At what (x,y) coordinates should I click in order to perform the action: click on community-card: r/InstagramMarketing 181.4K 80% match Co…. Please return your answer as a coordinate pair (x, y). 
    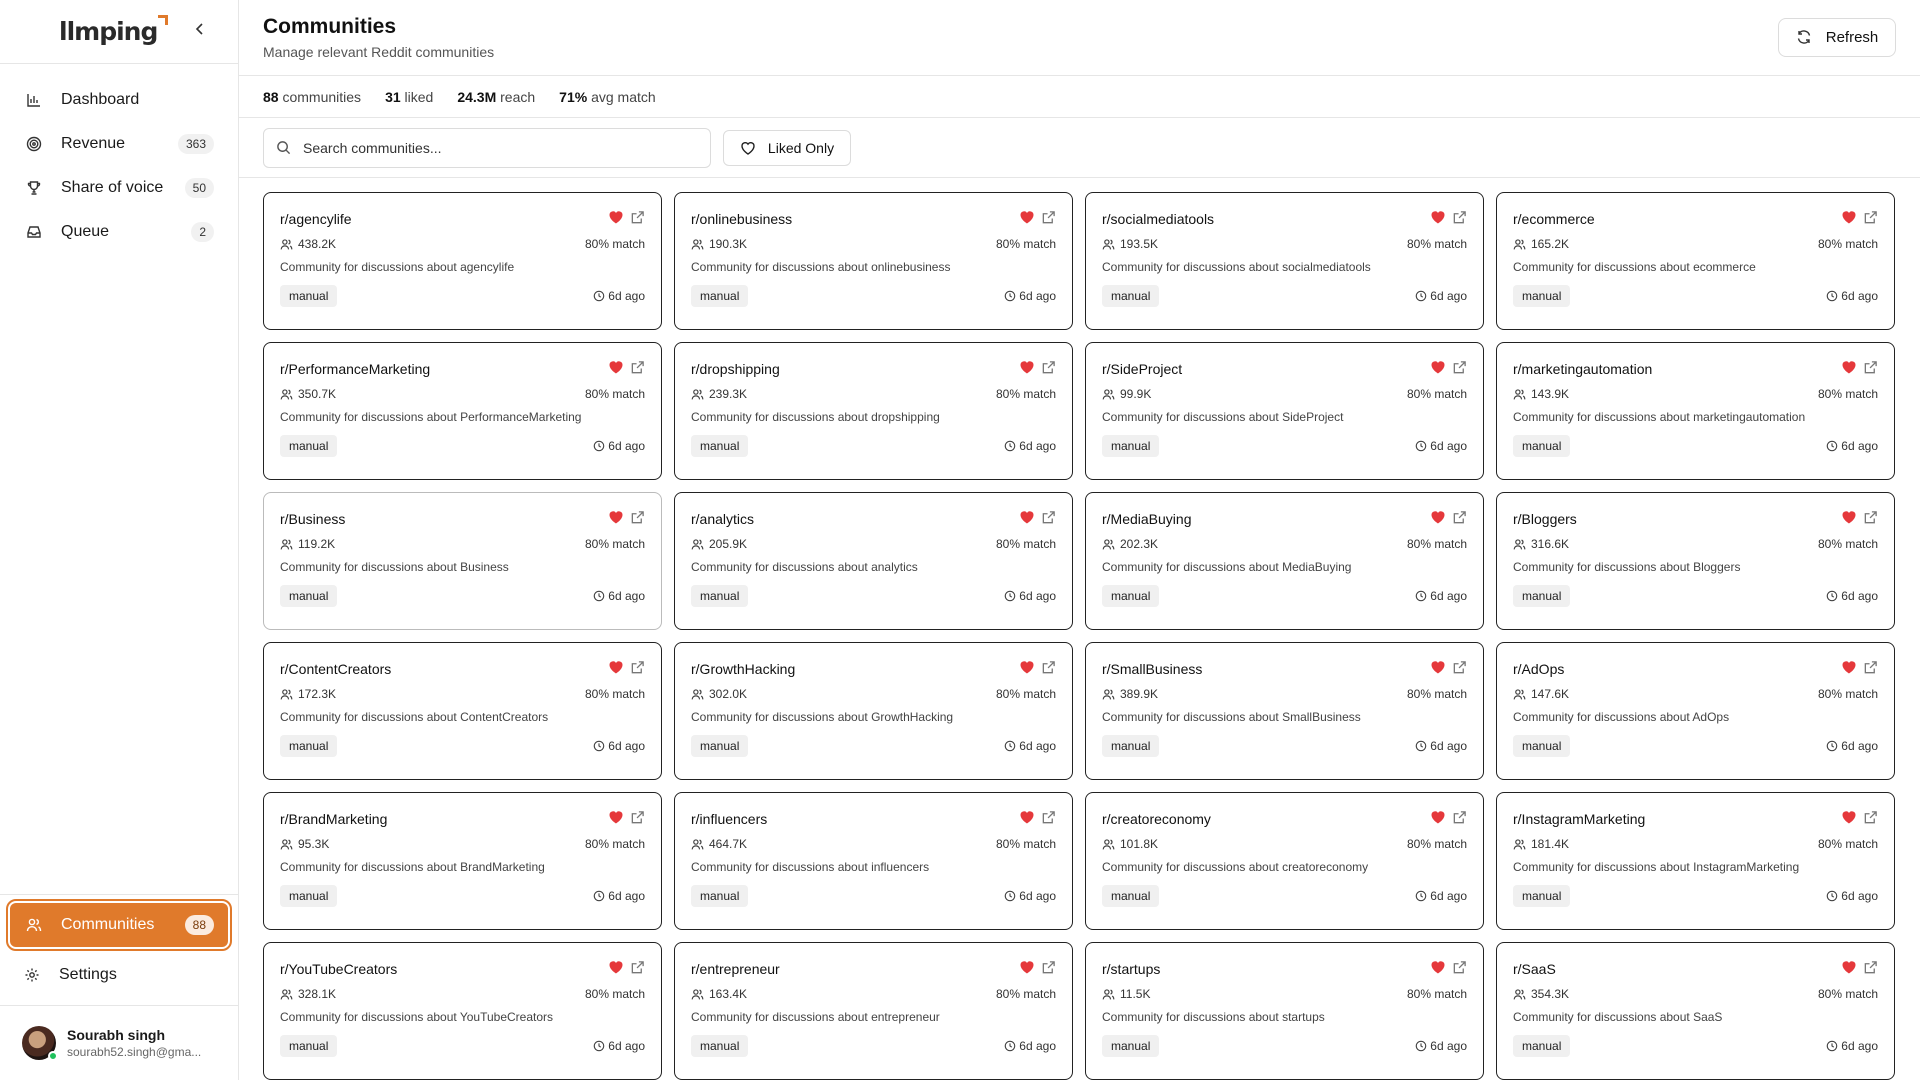
    Looking at the image, I should click on (1695, 861).